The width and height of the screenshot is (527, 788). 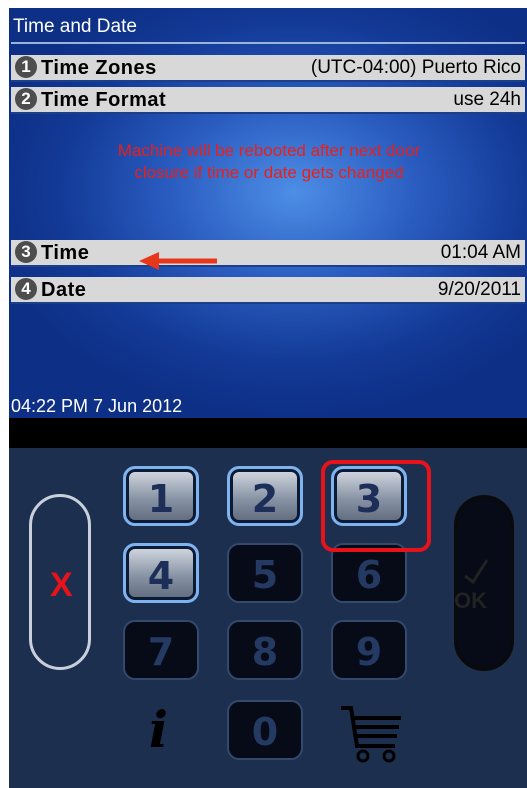 What do you see at coordinates (161, 650) in the screenshot?
I see `key-7: 7` at bounding box center [161, 650].